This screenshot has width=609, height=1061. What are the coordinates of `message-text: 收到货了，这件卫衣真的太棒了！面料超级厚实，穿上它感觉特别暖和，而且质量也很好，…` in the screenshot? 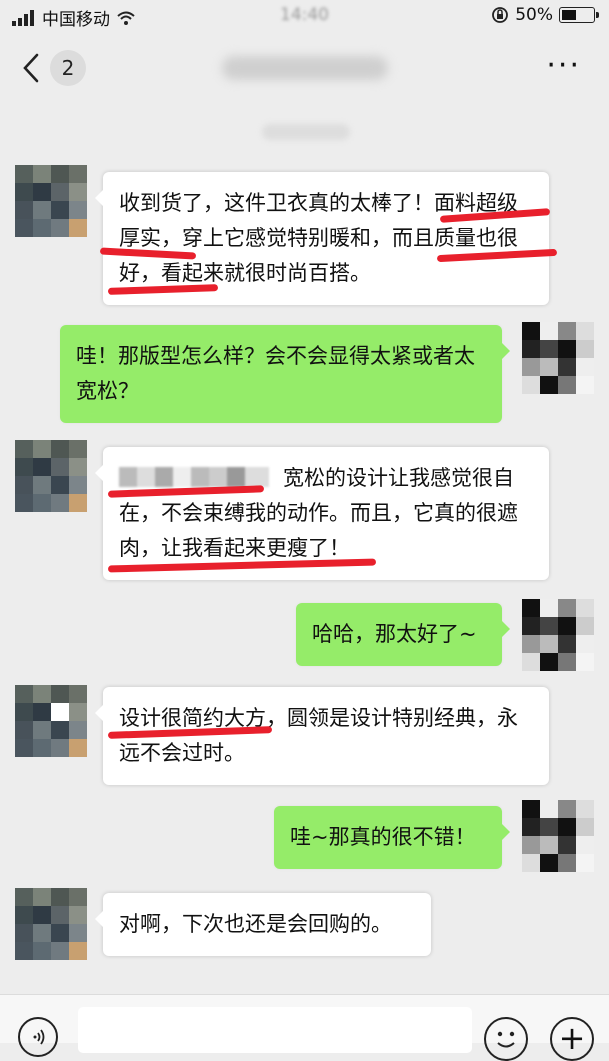 It's located at (318, 238).